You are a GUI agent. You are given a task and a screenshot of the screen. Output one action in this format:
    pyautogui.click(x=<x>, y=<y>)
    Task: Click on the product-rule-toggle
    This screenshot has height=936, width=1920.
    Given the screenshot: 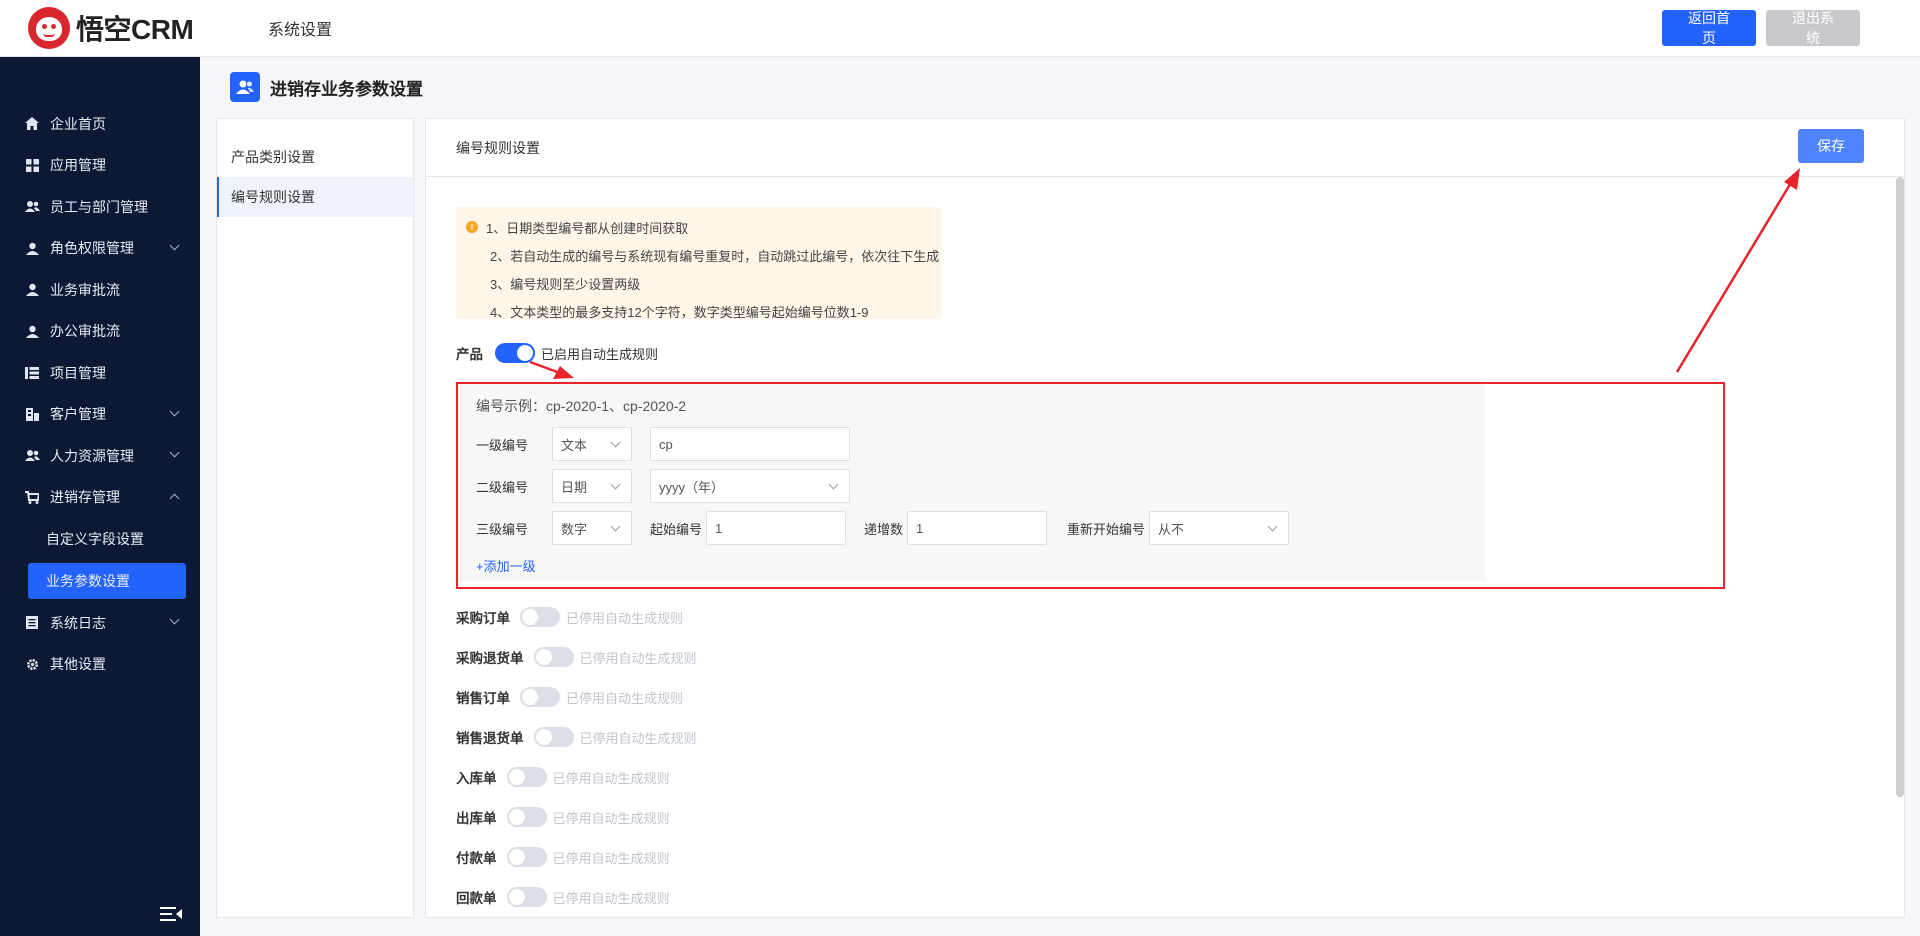 What is the action you would take?
    pyautogui.click(x=515, y=353)
    